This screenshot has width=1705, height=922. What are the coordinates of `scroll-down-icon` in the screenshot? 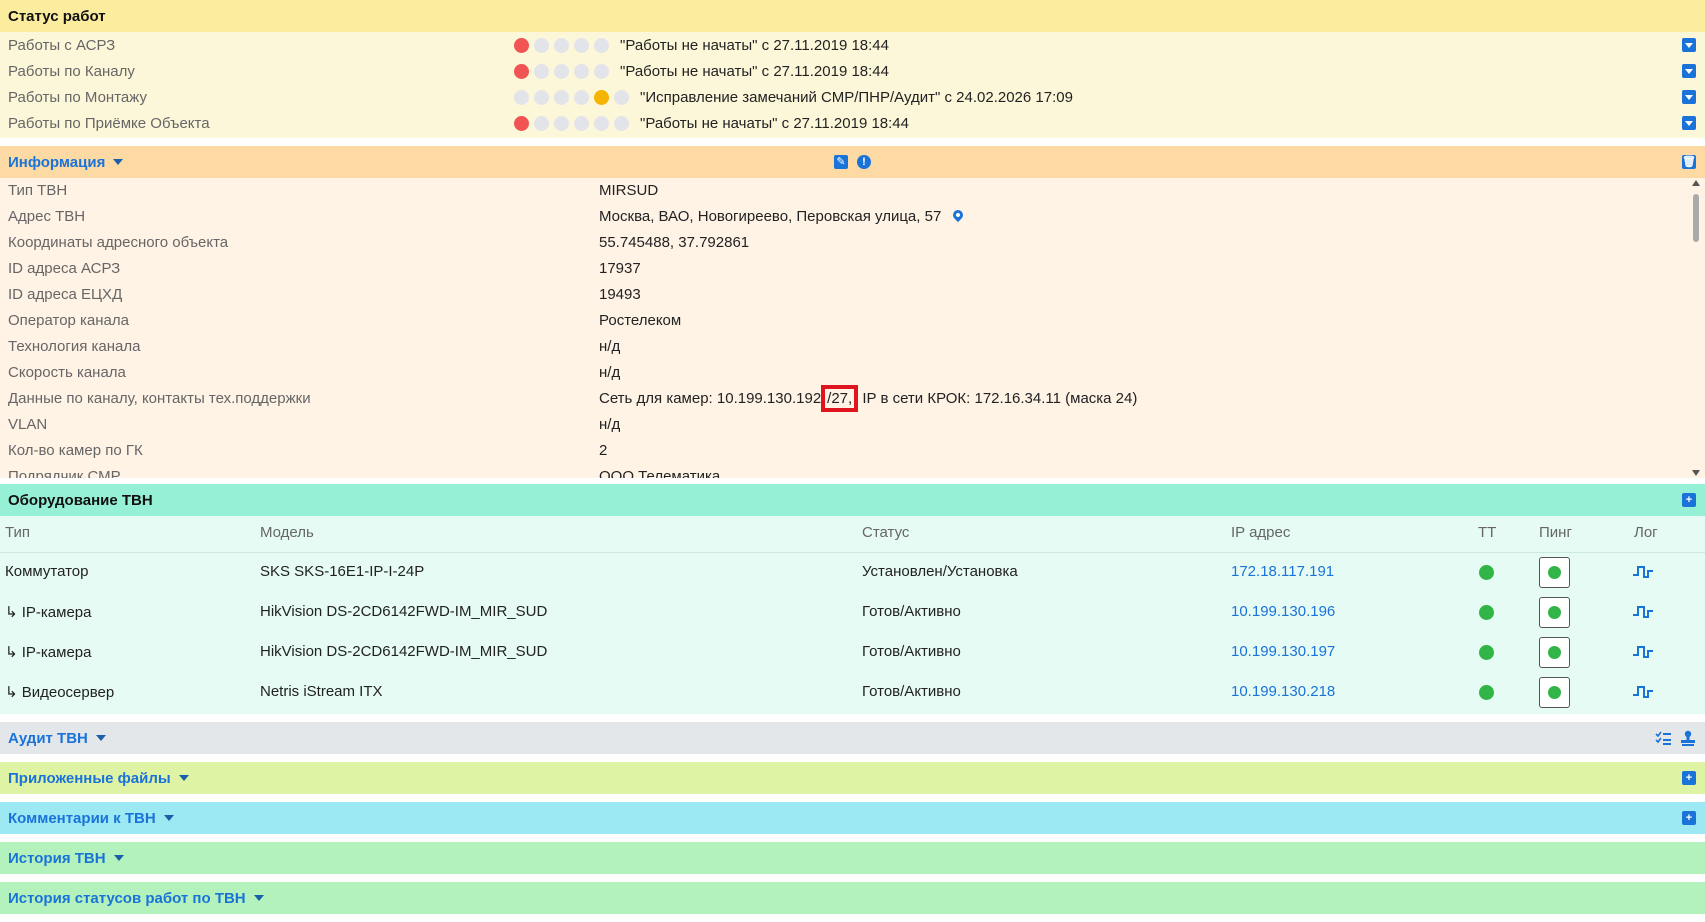 It's located at (1696, 473).